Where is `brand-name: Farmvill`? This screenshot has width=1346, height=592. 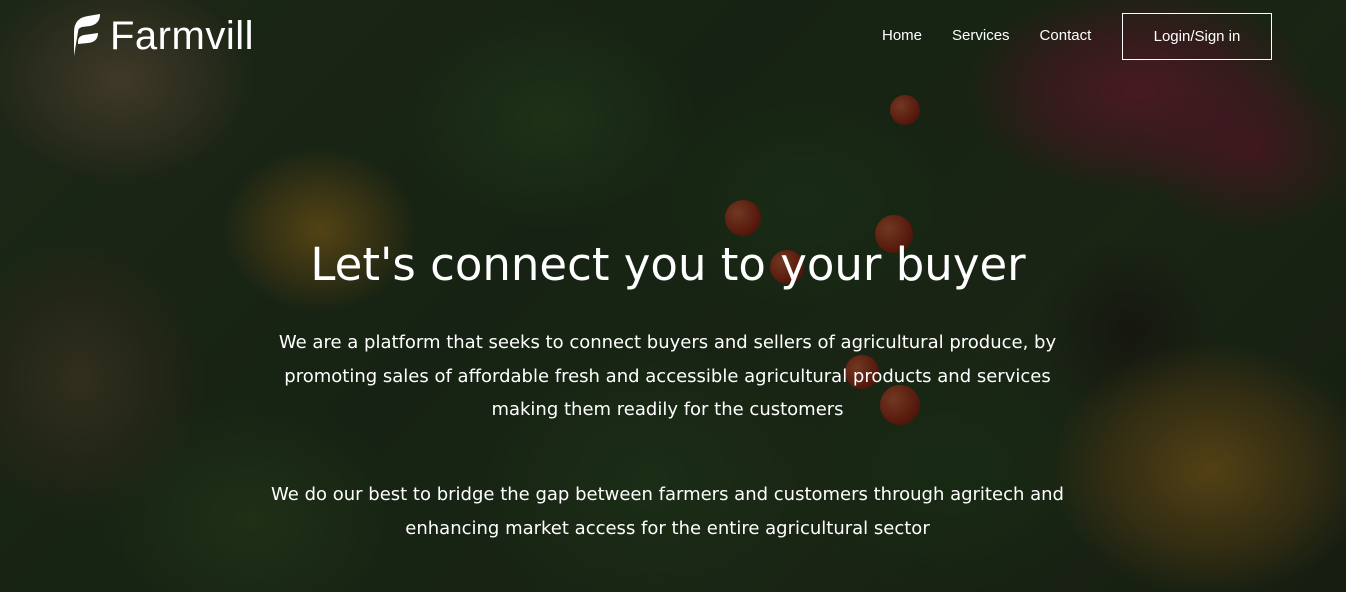
brand-name: Farmvill is located at coordinates (182, 35).